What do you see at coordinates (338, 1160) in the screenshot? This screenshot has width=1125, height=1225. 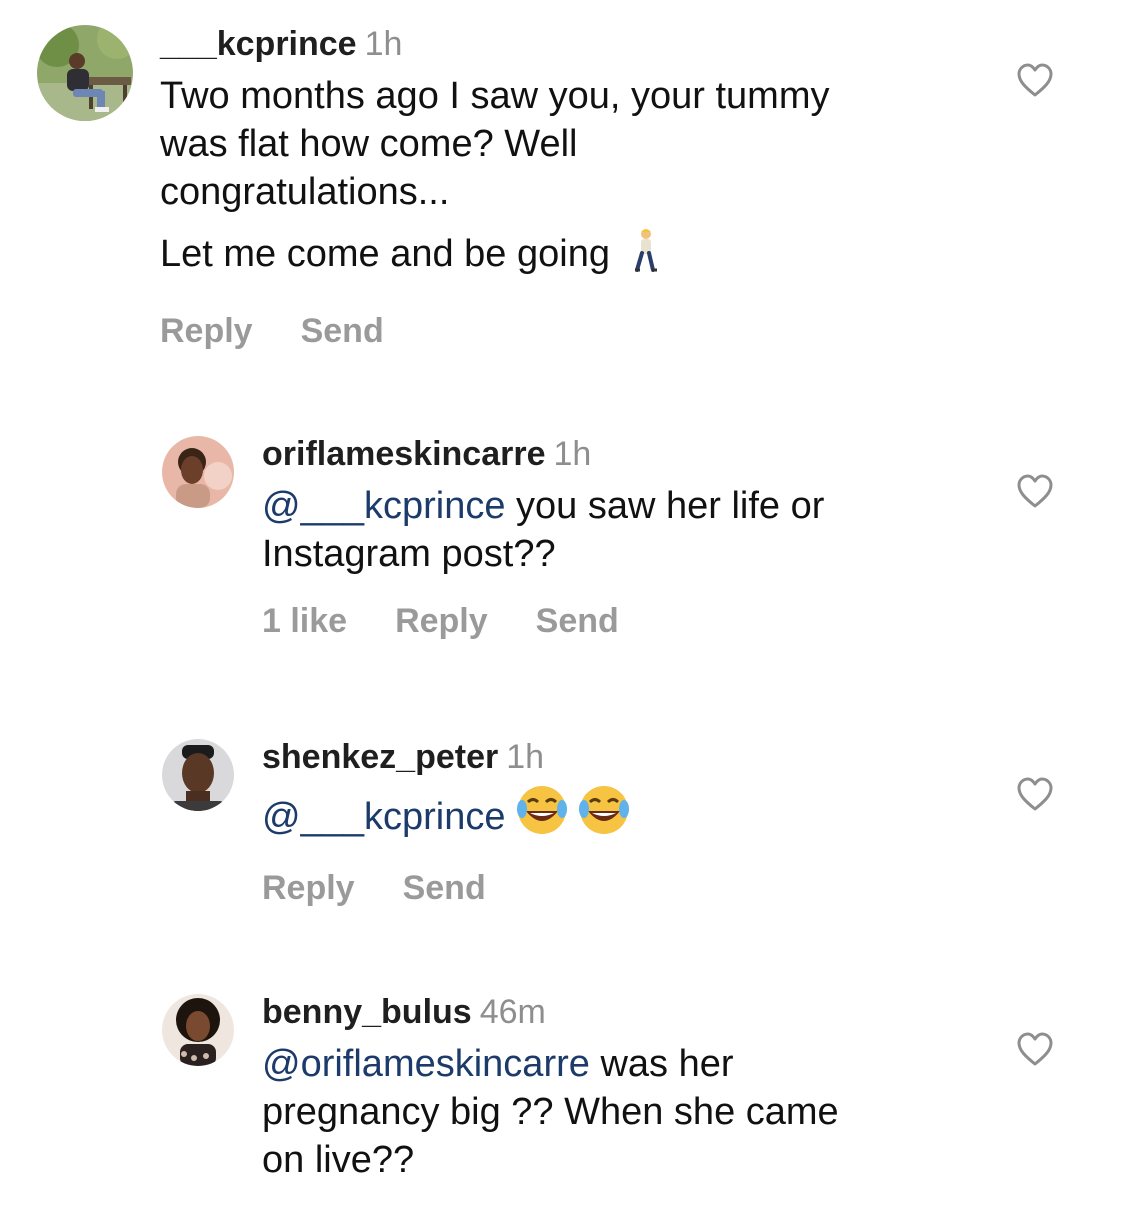 I see `comment-line: on live??` at bounding box center [338, 1160].